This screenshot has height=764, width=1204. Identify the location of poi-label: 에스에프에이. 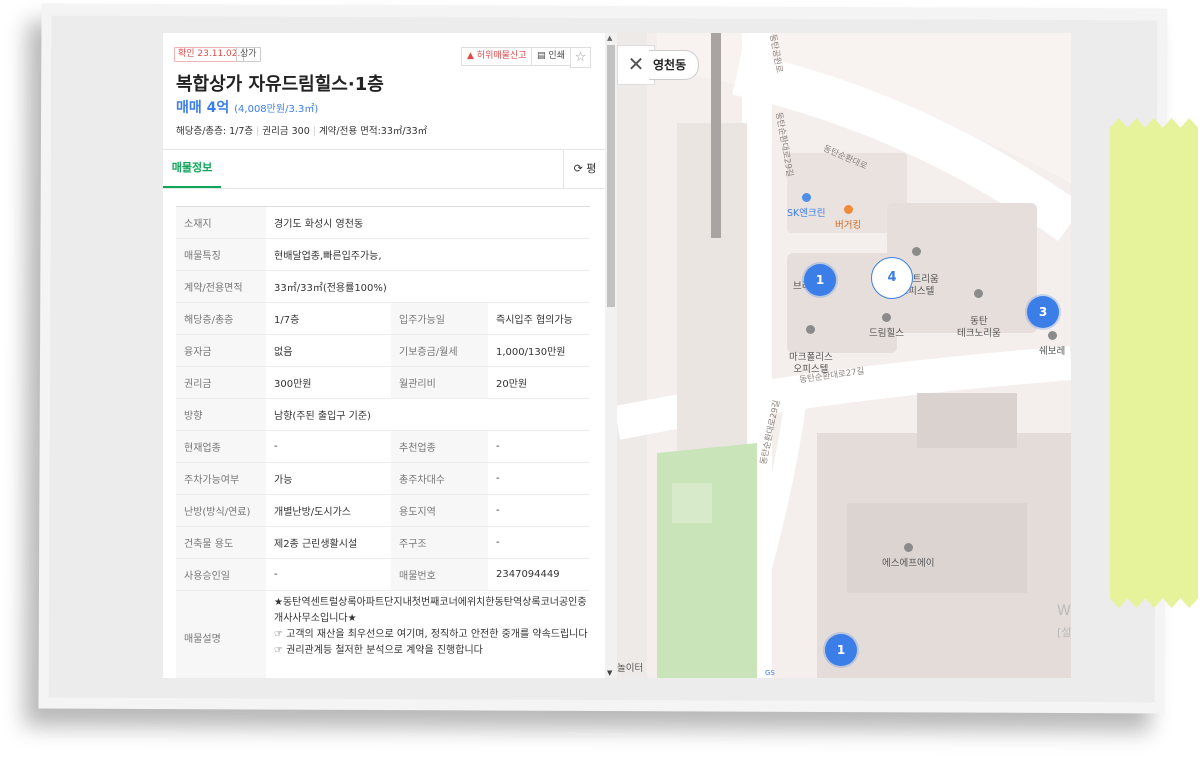
(908, 563).